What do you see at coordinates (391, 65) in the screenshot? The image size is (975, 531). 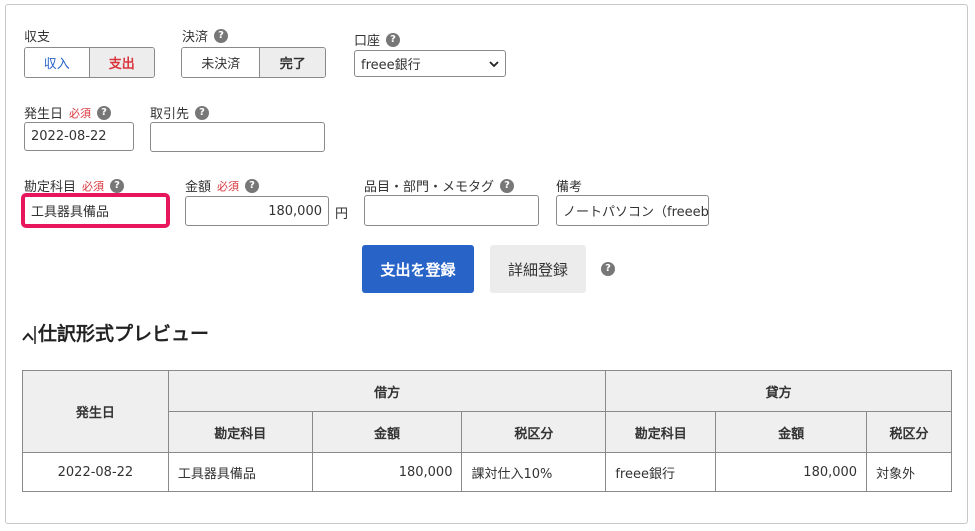 I see `account-value: freee銀行` at bounding box center [391, 65].